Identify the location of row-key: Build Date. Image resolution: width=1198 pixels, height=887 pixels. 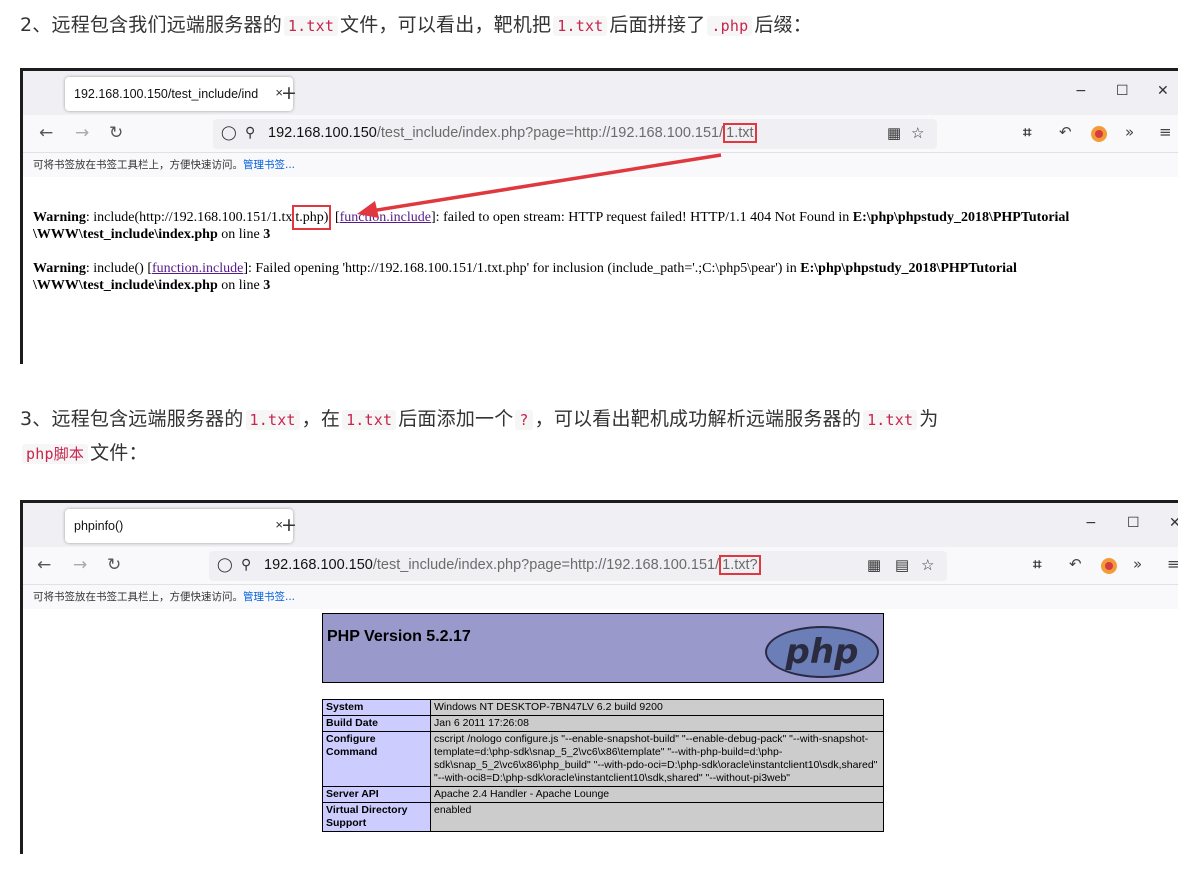
(376, 723).